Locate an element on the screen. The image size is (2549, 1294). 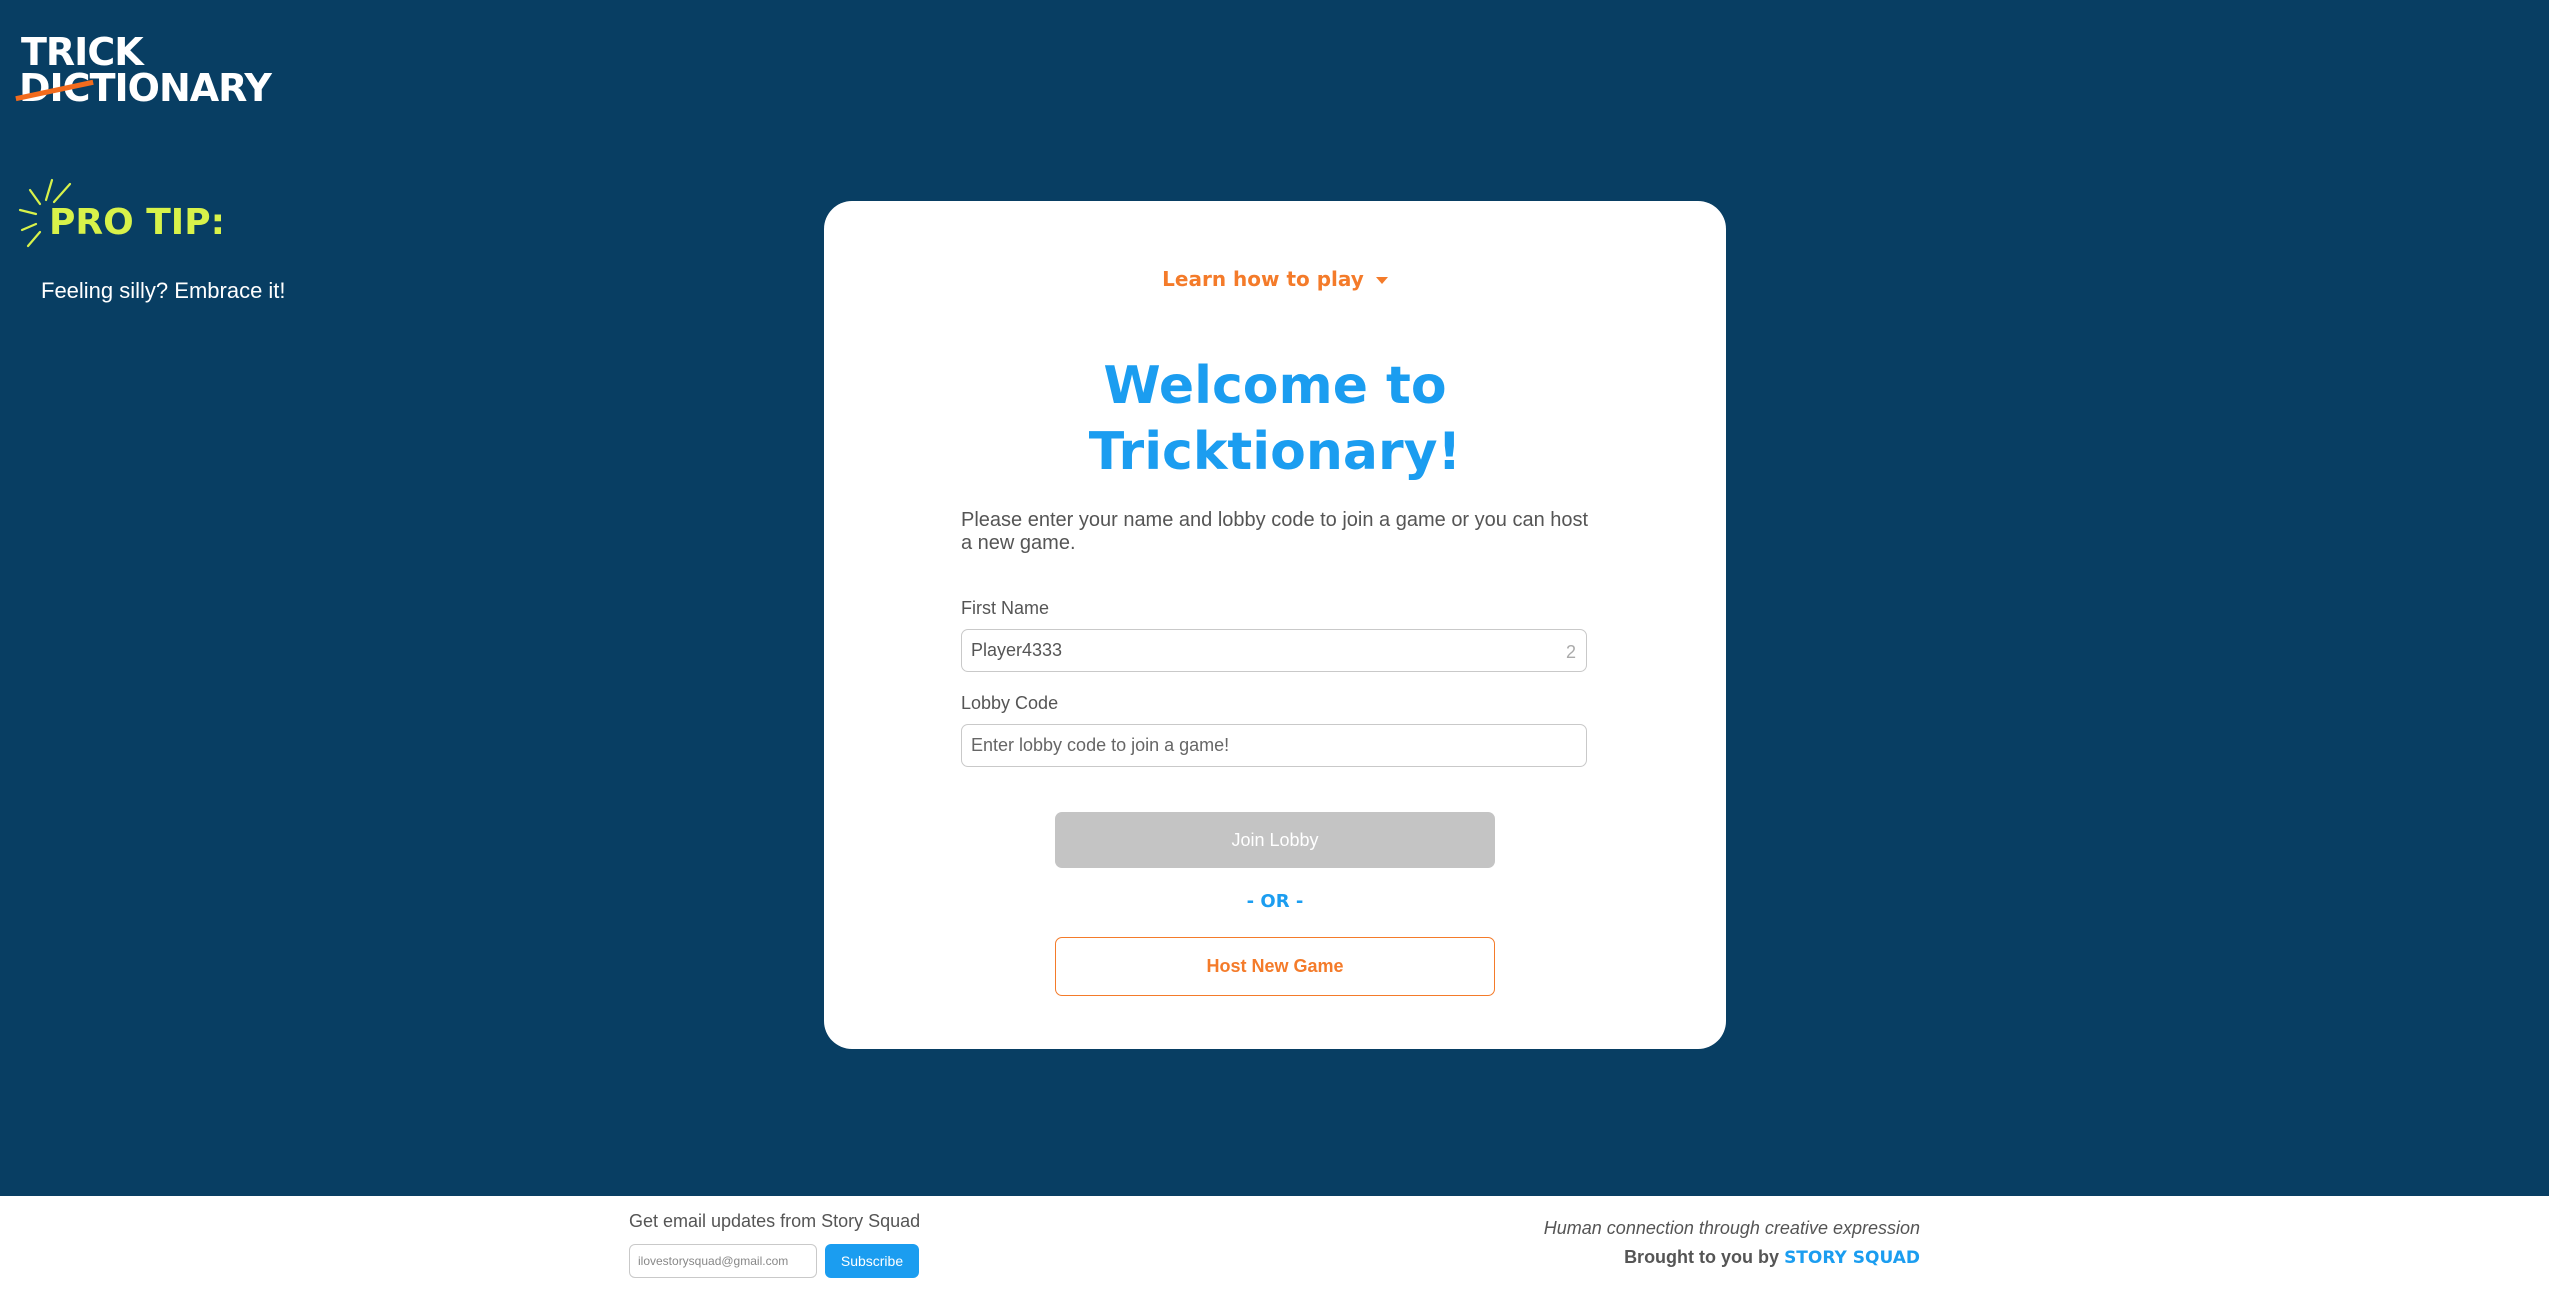
tricktionary-logo: TRICK DICTIONARY is located at coordinates (145, 70).